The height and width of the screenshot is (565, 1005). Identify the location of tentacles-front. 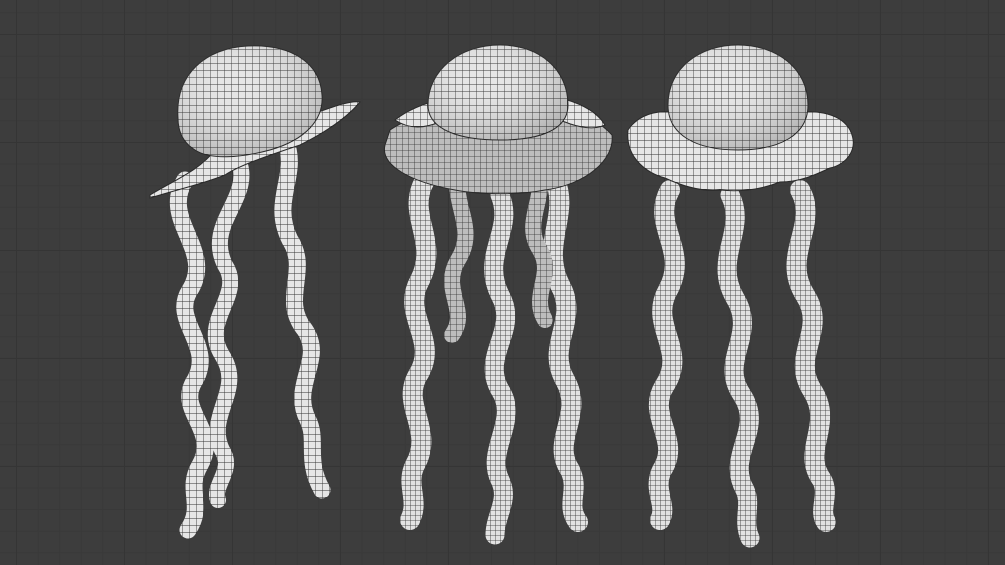
(742, 364).